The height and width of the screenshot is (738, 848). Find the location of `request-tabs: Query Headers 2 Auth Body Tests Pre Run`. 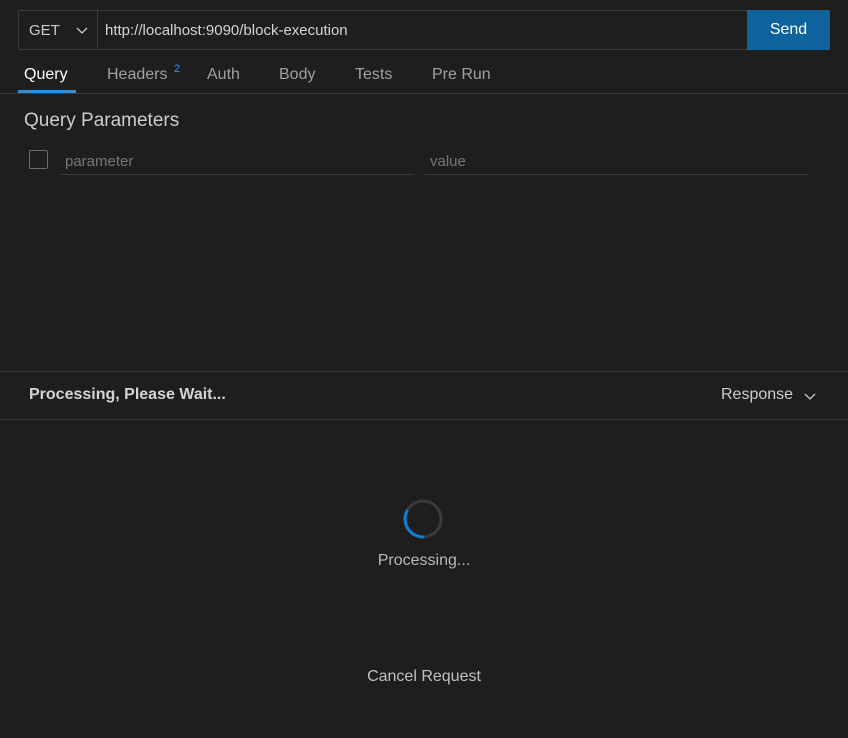

request-tabs: Query Headers 2 Auth Body Tests Pre Run is located at coordinates (424, 75).